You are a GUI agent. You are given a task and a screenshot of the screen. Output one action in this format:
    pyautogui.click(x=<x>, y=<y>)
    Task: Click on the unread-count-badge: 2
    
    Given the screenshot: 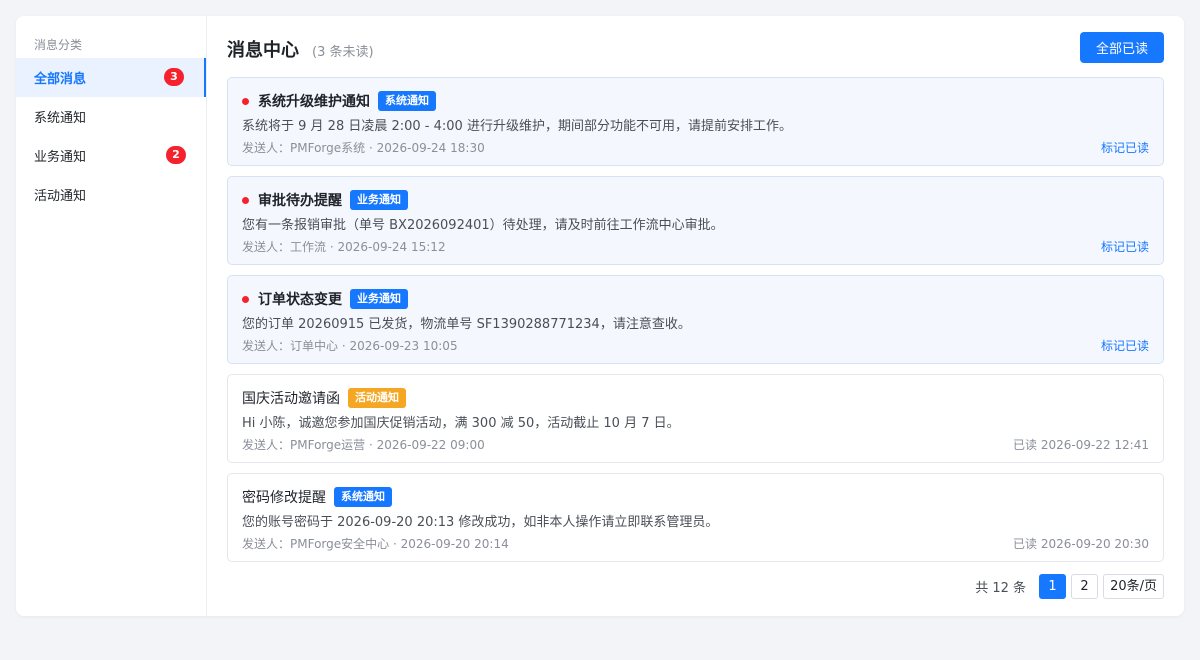 What is the action you would take?
    pyautogui.click(x=176, y=155)
    